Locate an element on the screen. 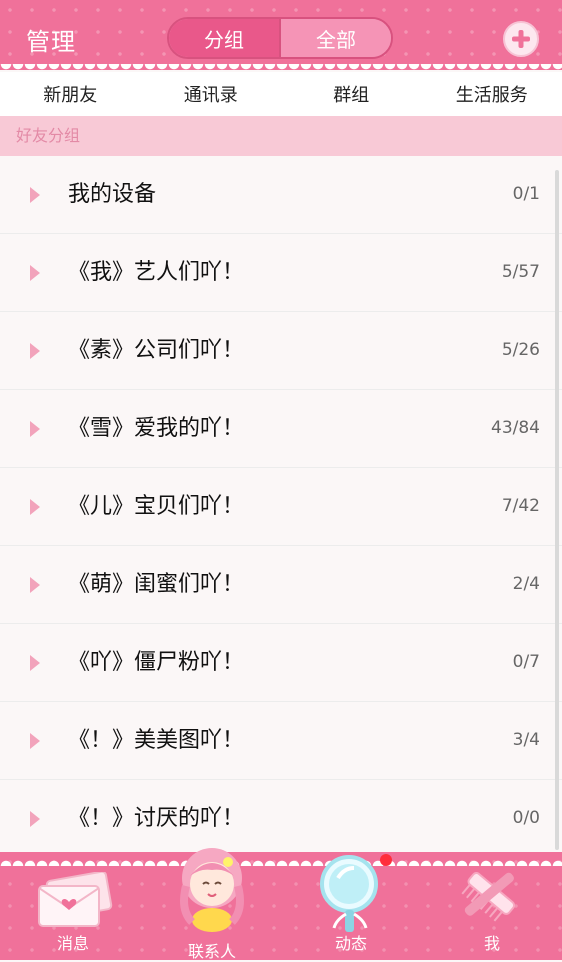 Image resolution: width=562 pixels, height=962 pixels. segment-control: 分组 全部 is located at coordinates (280, 38).